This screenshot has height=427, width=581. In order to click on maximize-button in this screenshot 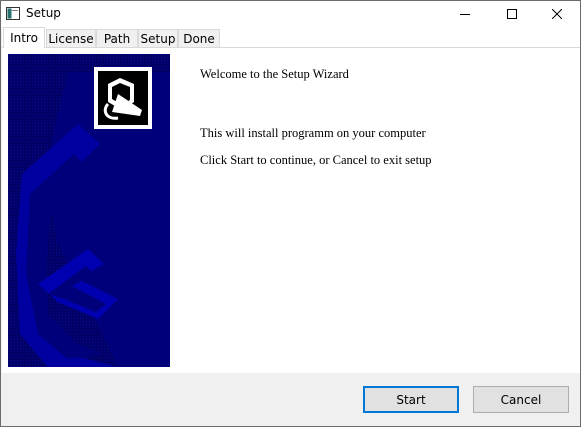, I will do `click(512, 14)`.